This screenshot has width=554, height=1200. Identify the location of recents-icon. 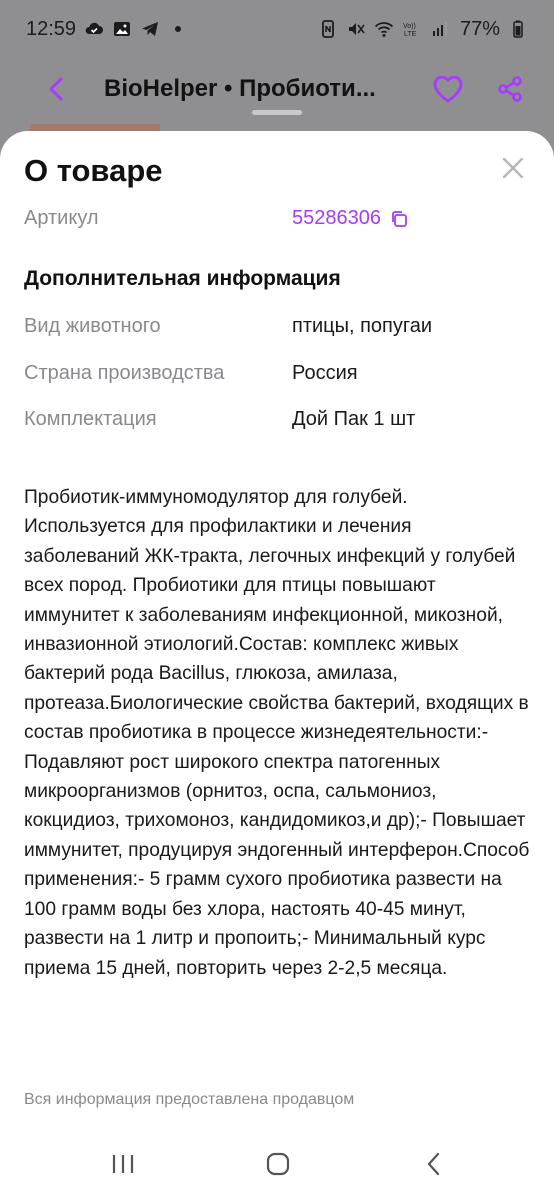
(123, 1164).